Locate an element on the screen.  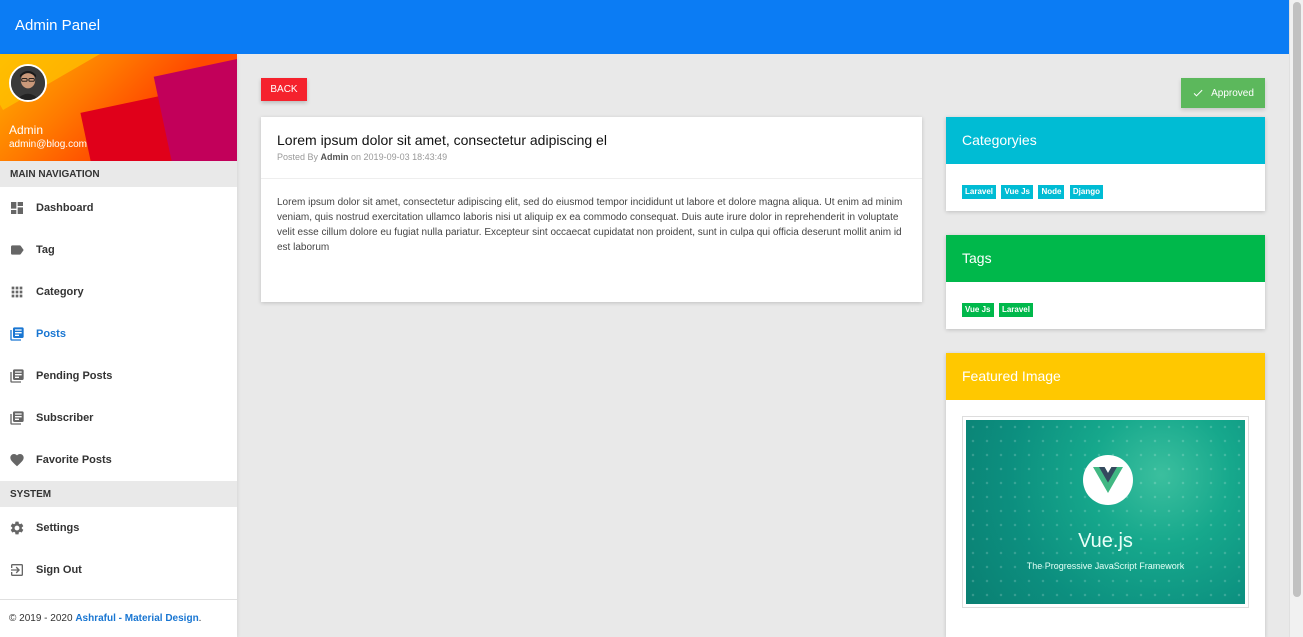
dashboard-icon is located at coordinates (17, 208).